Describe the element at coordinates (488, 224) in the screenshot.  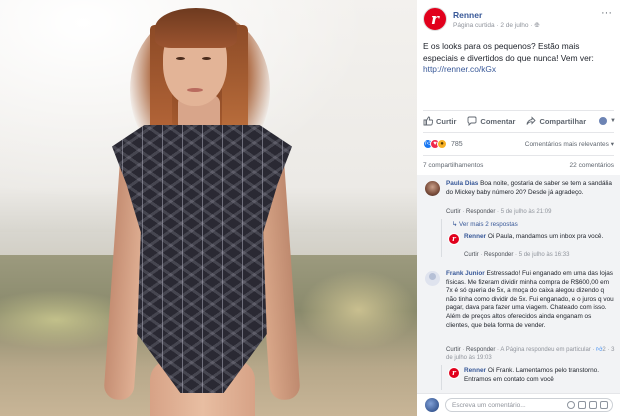
I see `more-replies-label: Ver mais 2 respostas` at that location.